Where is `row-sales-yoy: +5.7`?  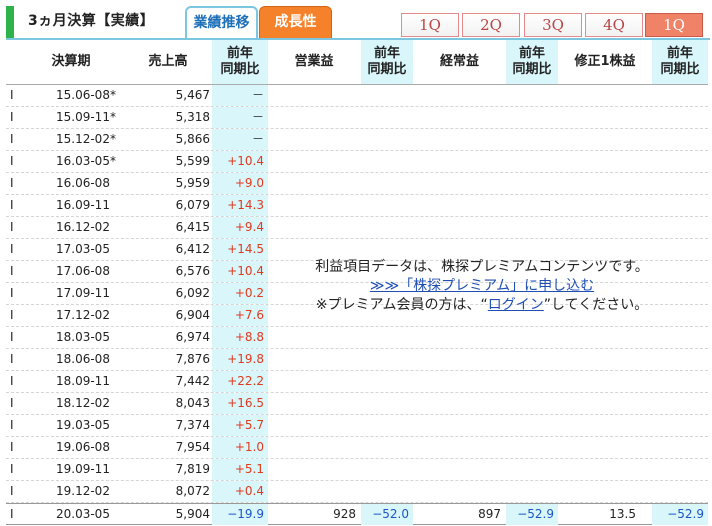
row-sales-yoy: +5.7 is located at coordinates (240, 425).